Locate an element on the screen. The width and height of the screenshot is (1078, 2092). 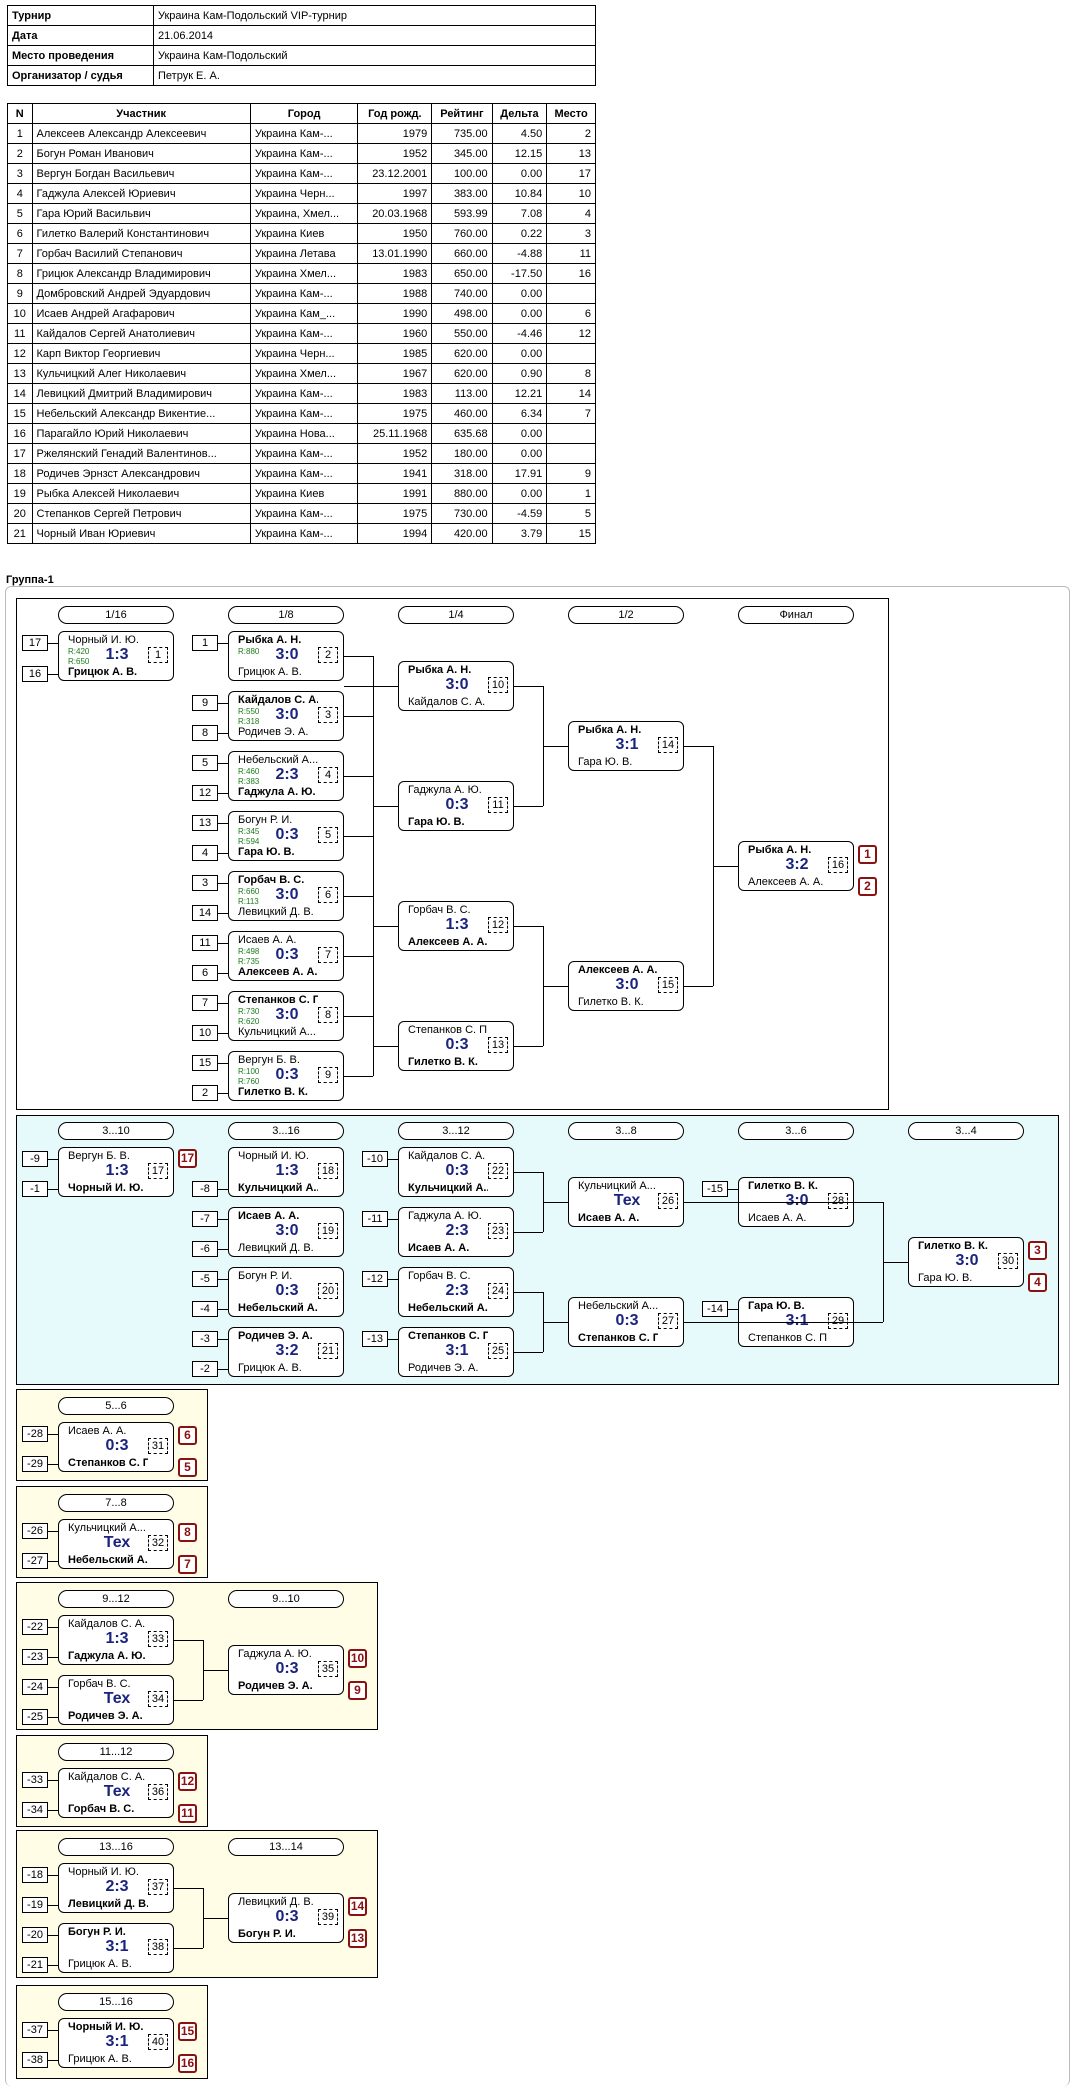
seed-label: 9 is located at coordinates (205, 703).